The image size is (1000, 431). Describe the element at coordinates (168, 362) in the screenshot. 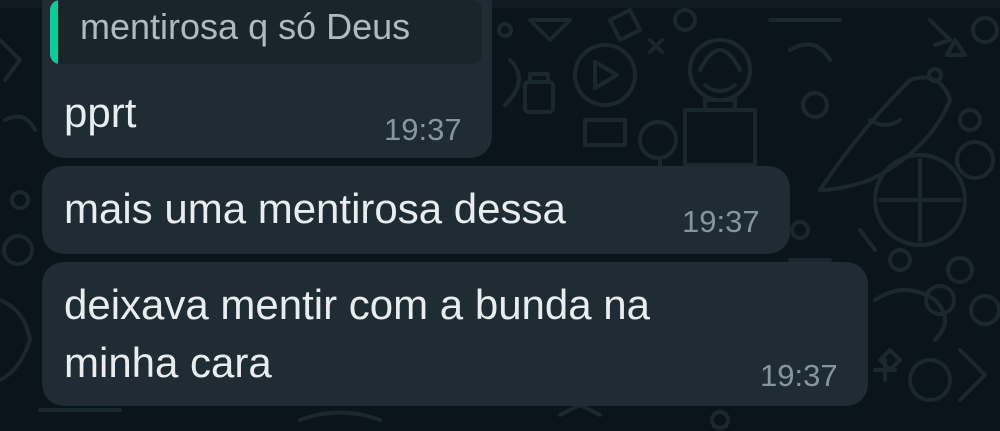

I see `message-text-line-2: minha cara` at that location.